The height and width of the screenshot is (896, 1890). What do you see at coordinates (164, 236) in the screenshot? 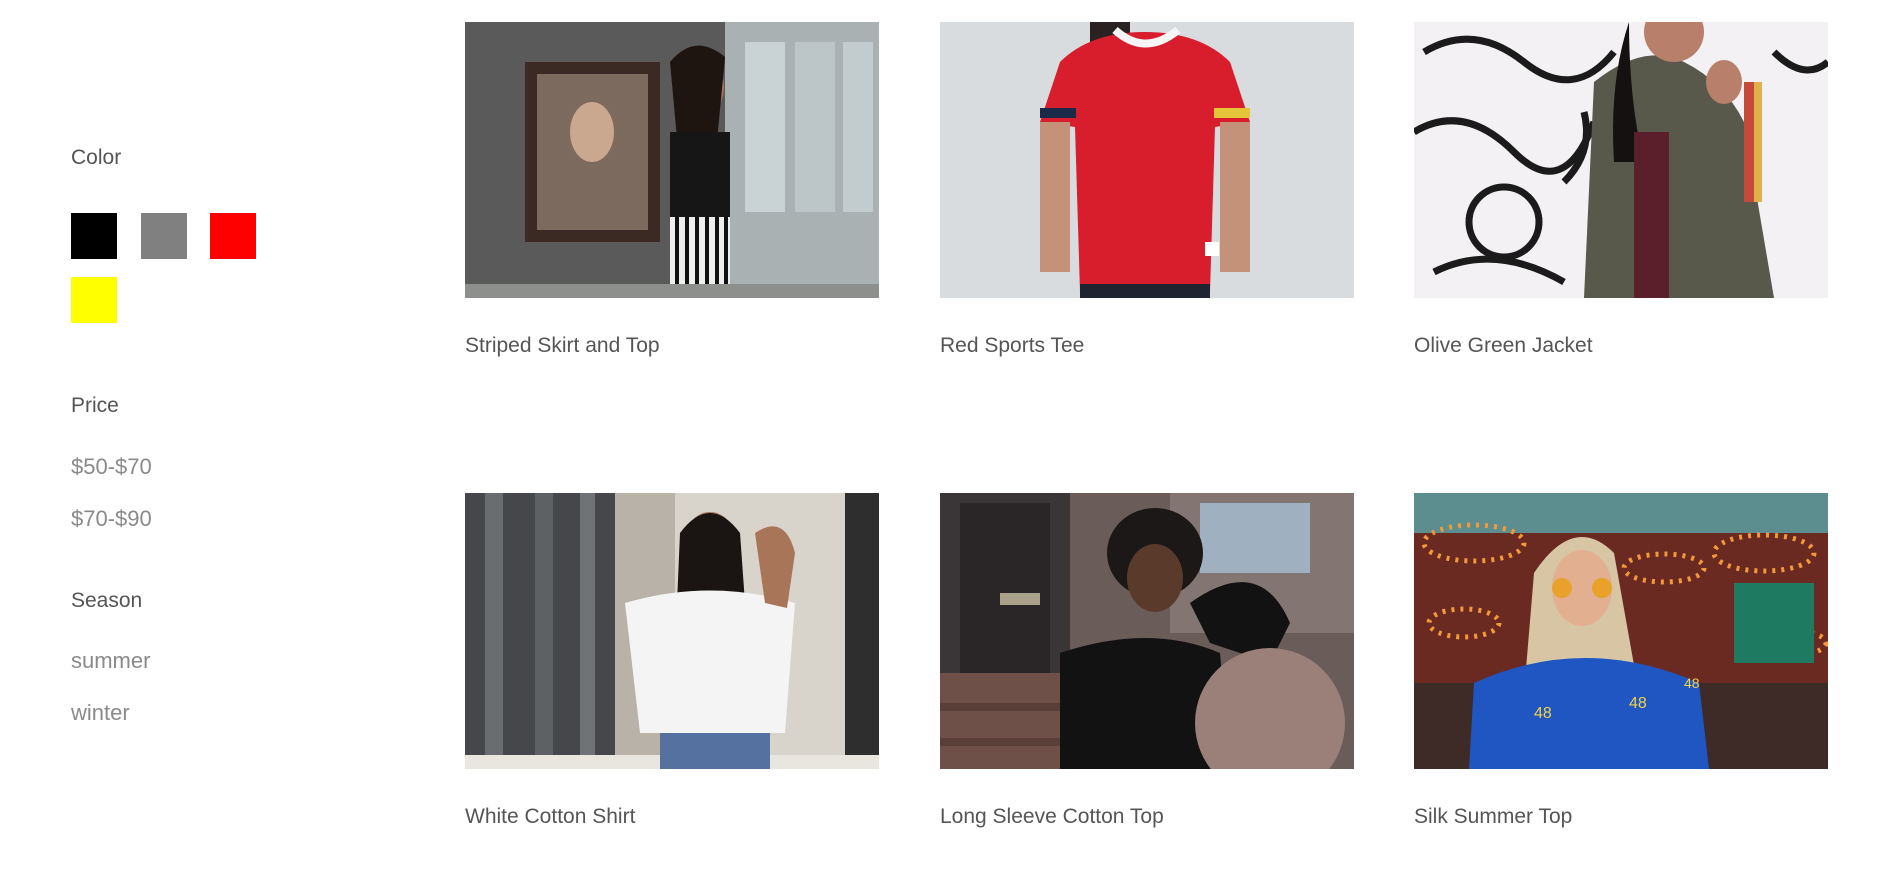
I see `color-swatch-gray` at bounding box center [164, 236].